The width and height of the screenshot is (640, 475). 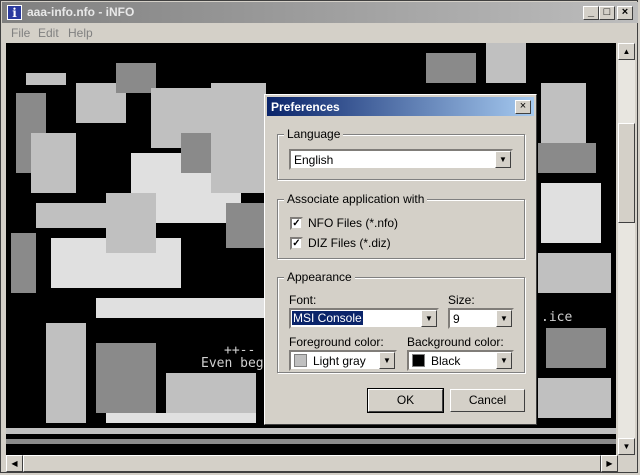 I want to click on vertical-scroll-thumb, so click(x=626, y=173).